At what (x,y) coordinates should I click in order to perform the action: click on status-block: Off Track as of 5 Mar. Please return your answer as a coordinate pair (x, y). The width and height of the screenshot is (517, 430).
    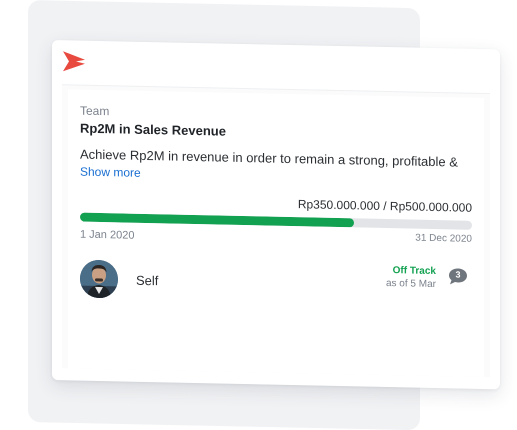
    Looking at the image, I should click on (411, 278).